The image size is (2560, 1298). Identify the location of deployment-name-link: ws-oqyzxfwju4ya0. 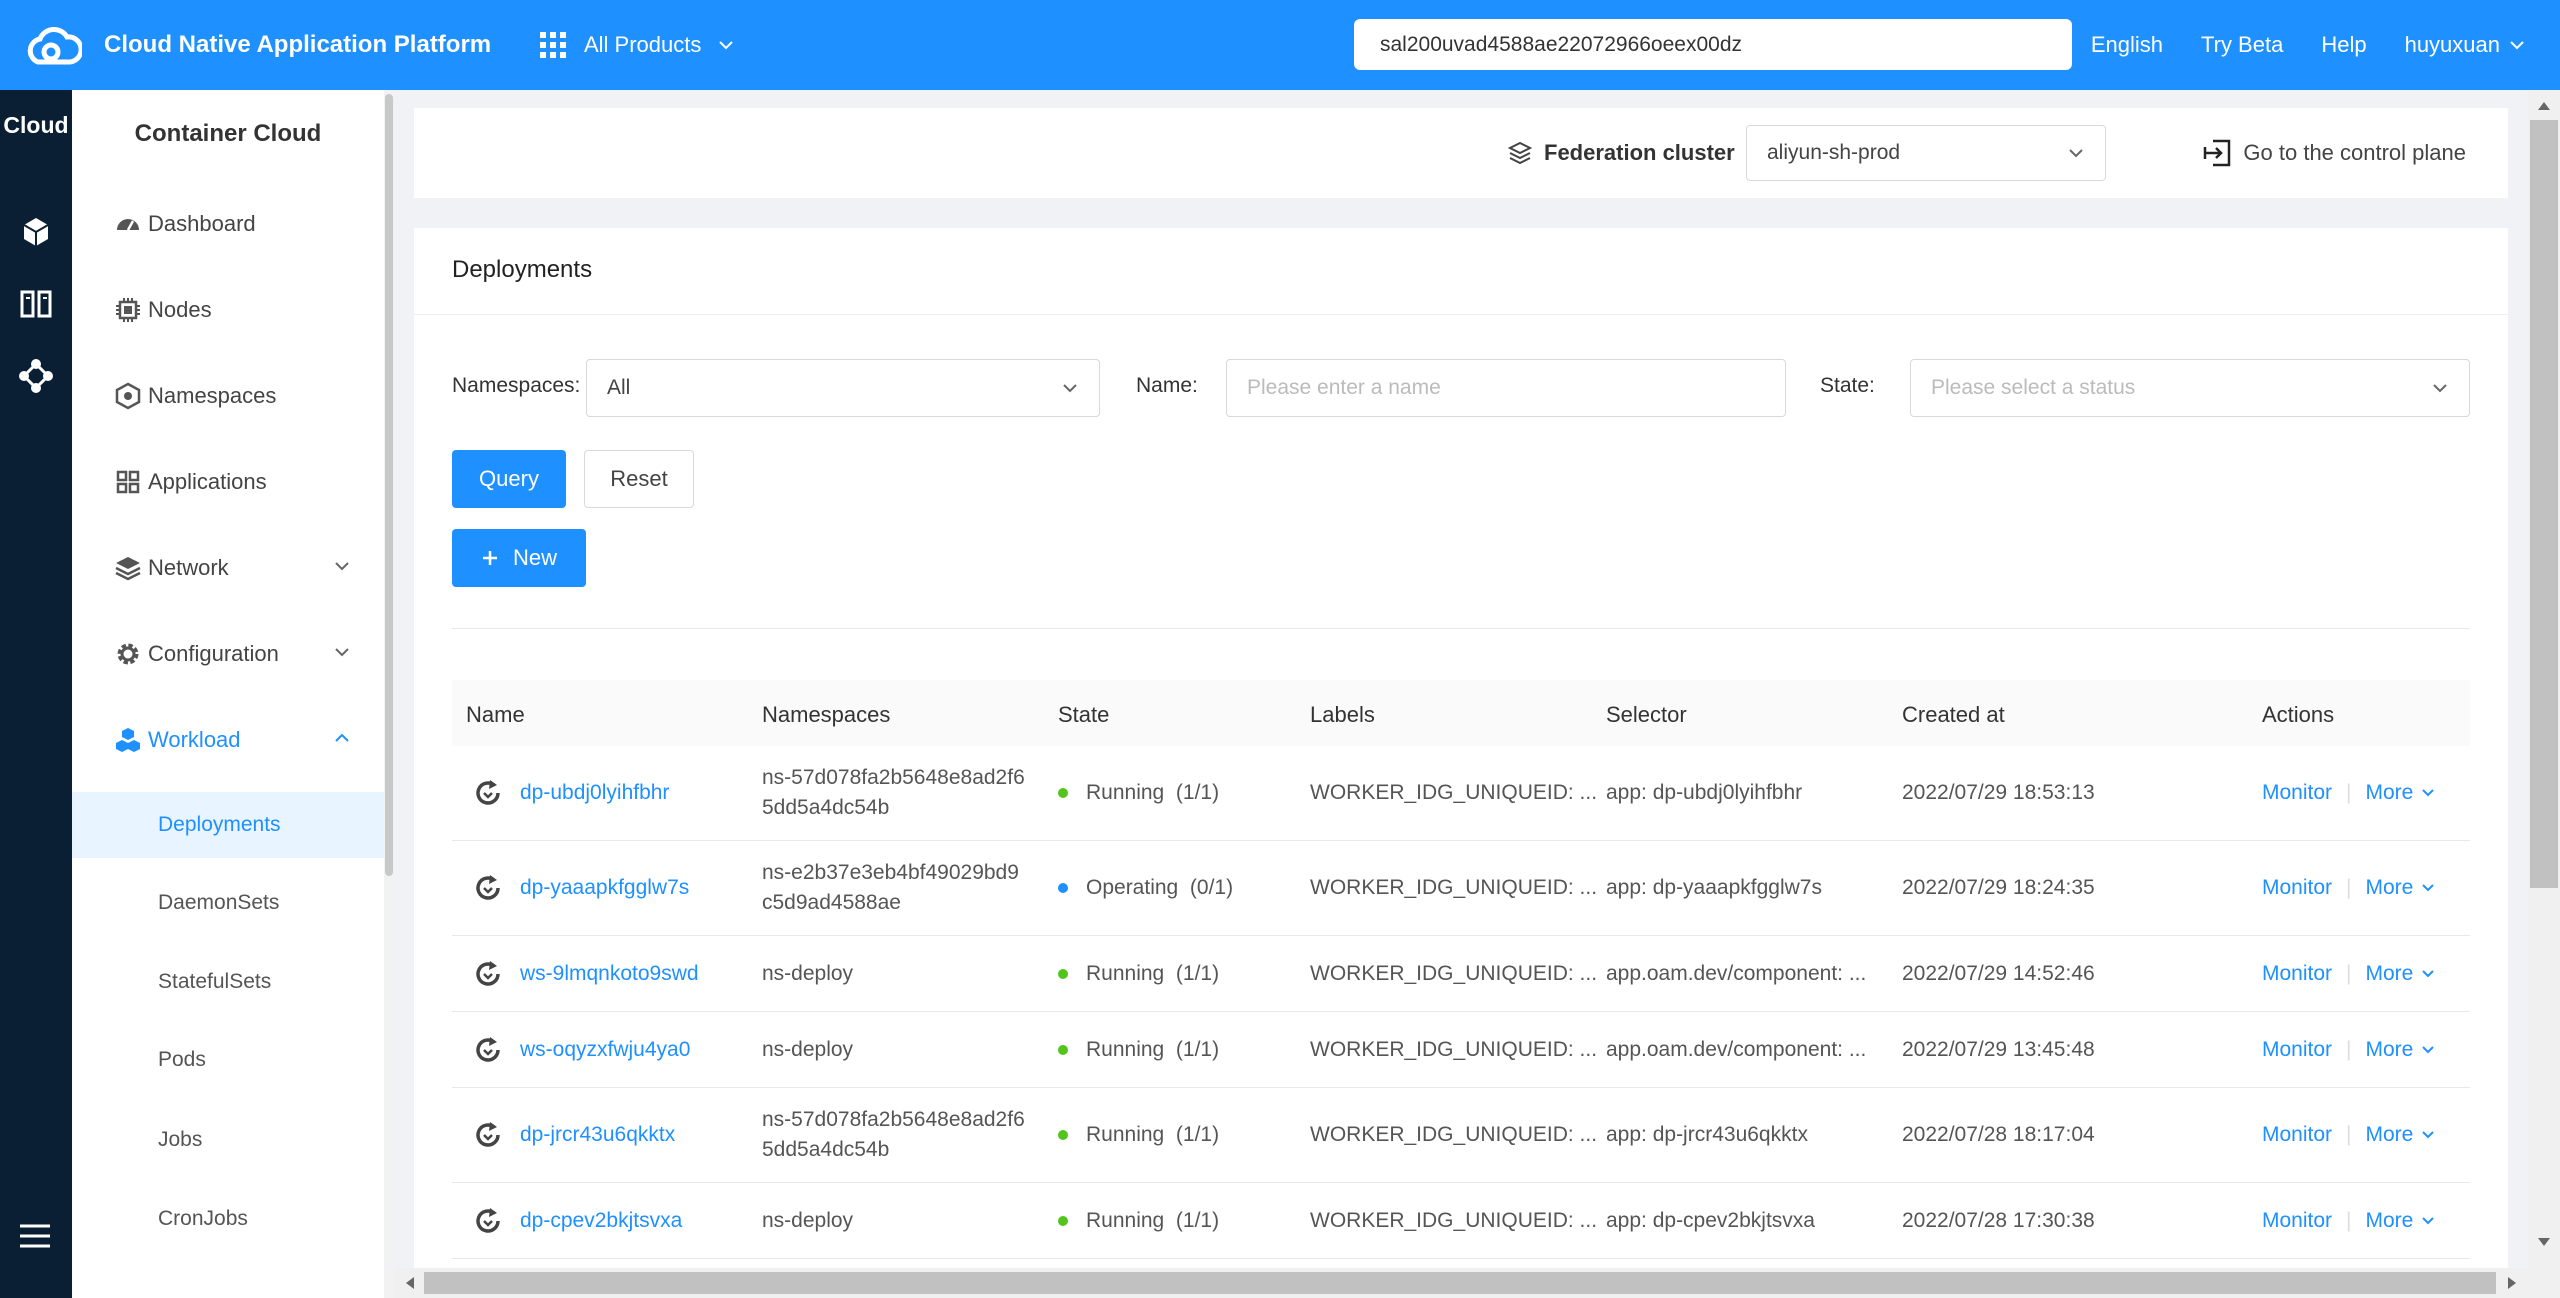
(605, 1050).